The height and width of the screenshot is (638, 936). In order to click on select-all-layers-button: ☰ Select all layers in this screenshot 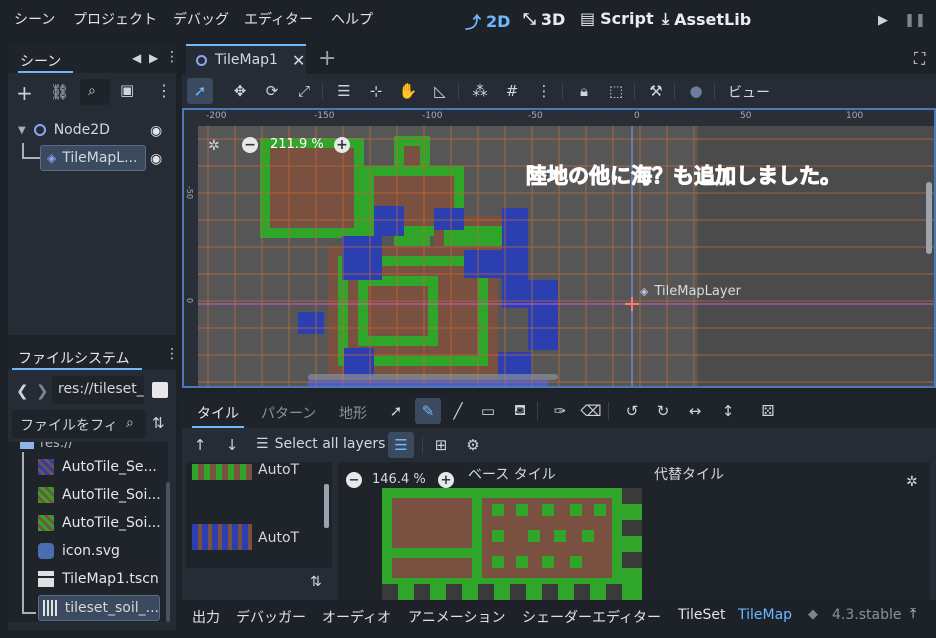, I will do `click(320, 444)`.